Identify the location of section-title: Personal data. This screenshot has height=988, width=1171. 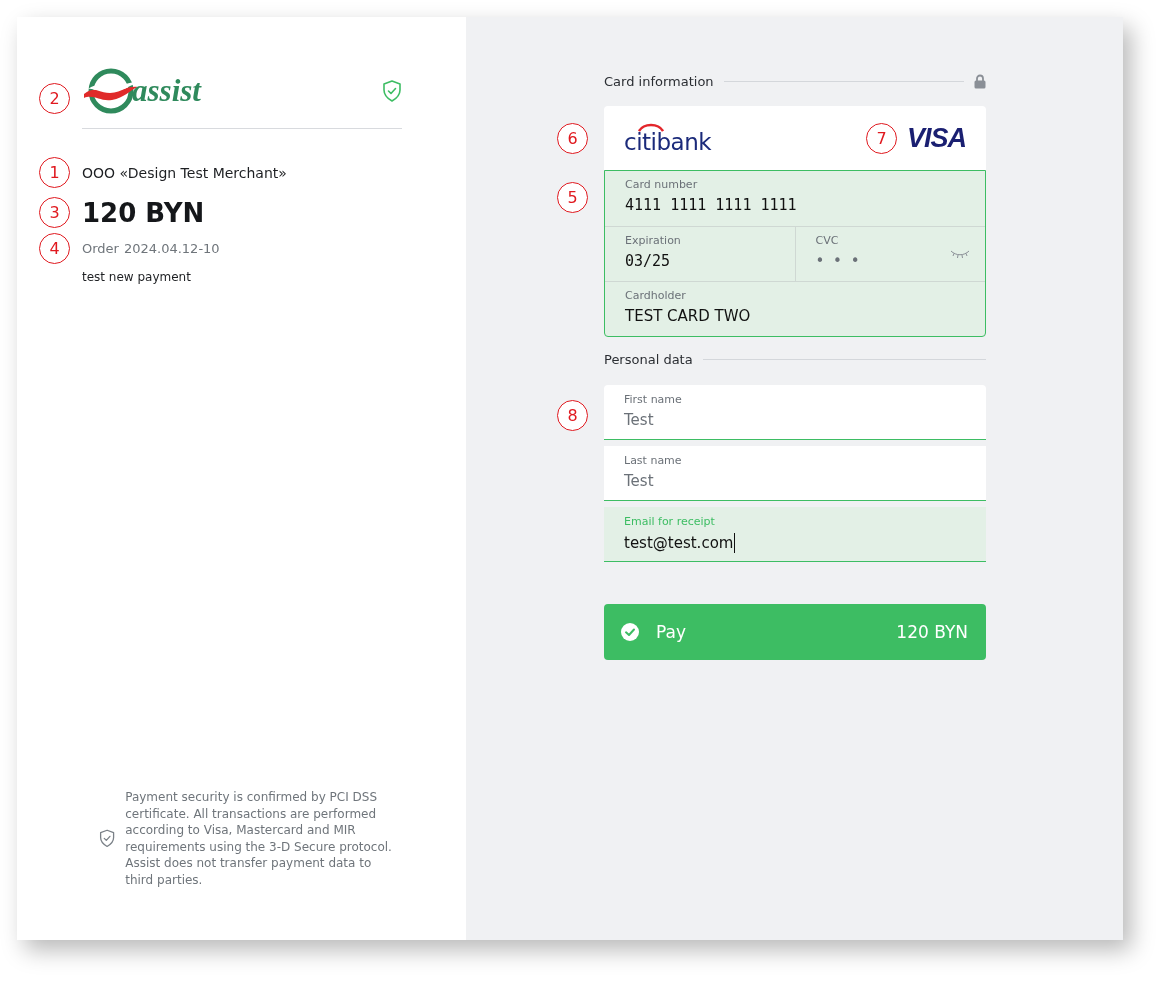
(648, 359).